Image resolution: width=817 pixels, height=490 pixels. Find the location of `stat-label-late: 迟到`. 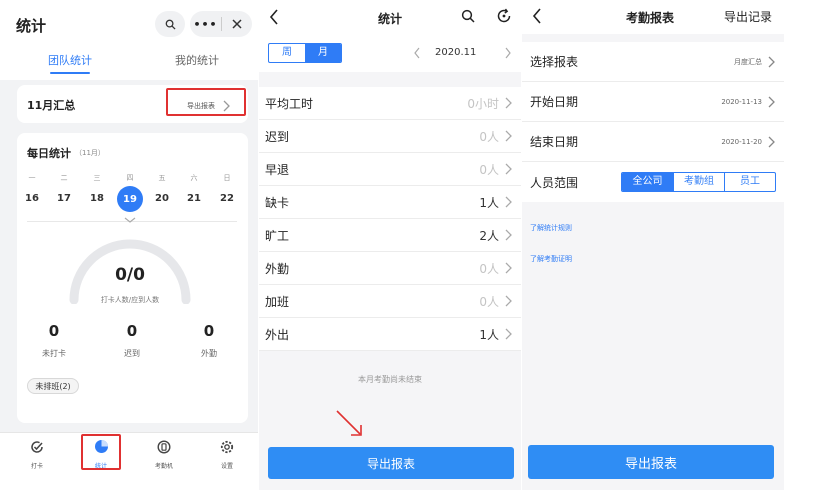

stat-label-late: 迟到 is located at coordinates (132, 353).